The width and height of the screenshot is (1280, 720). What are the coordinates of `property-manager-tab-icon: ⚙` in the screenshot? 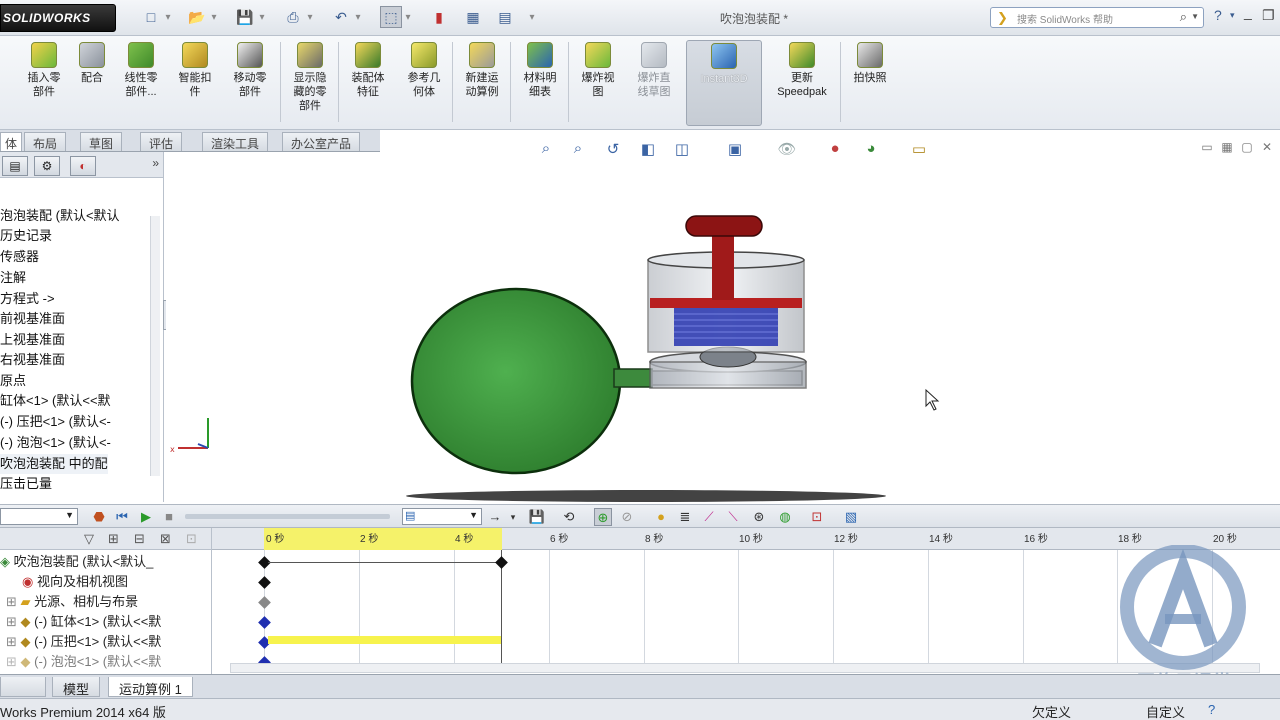 It's located at (47, 166).